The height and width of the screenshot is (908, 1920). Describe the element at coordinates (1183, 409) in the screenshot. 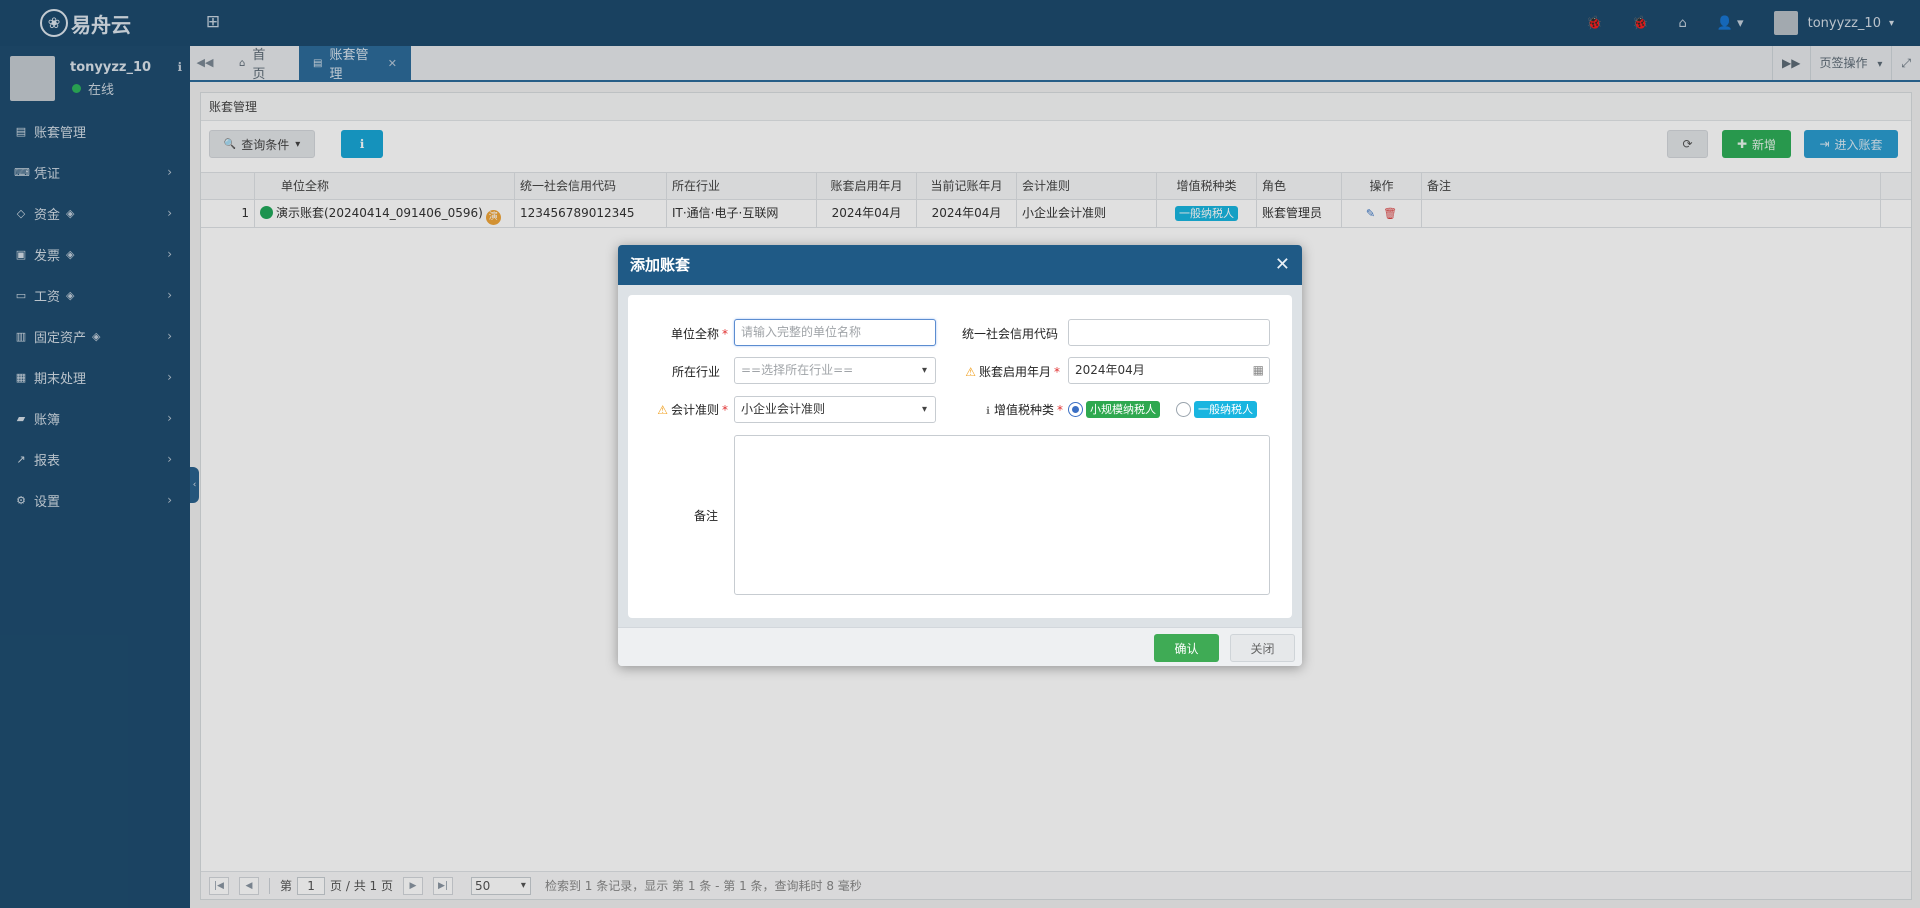

I see `vat-general-radio` at that location.